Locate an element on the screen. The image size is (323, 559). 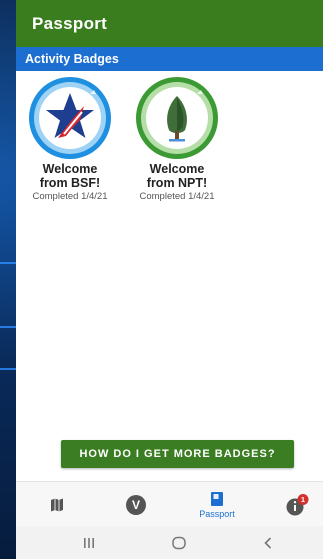
v-logo-icon: V is located at coordinates (136, 504).